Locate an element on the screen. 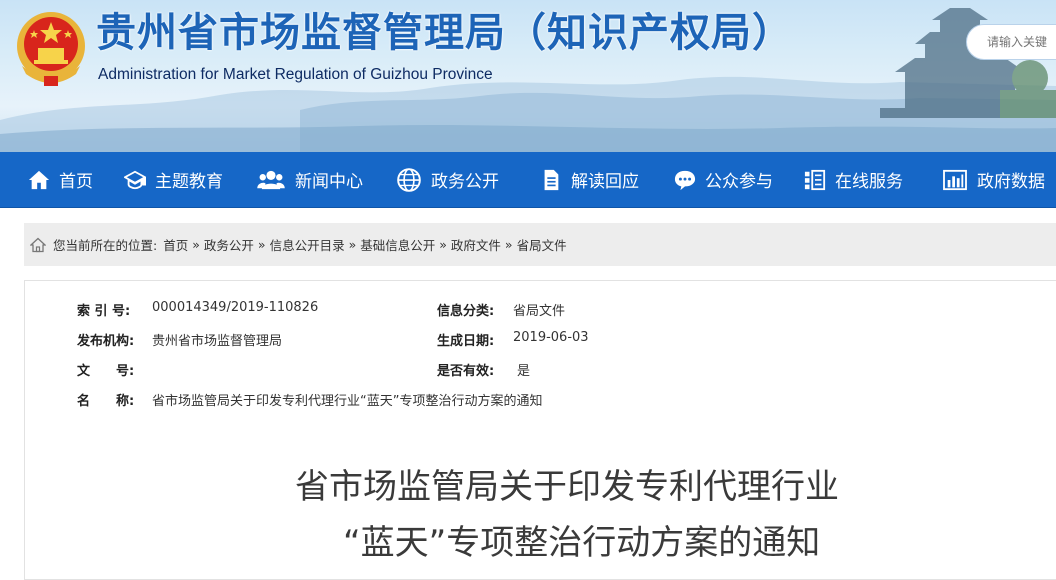  valid-value: 是 is located at coordinates (524, 371).